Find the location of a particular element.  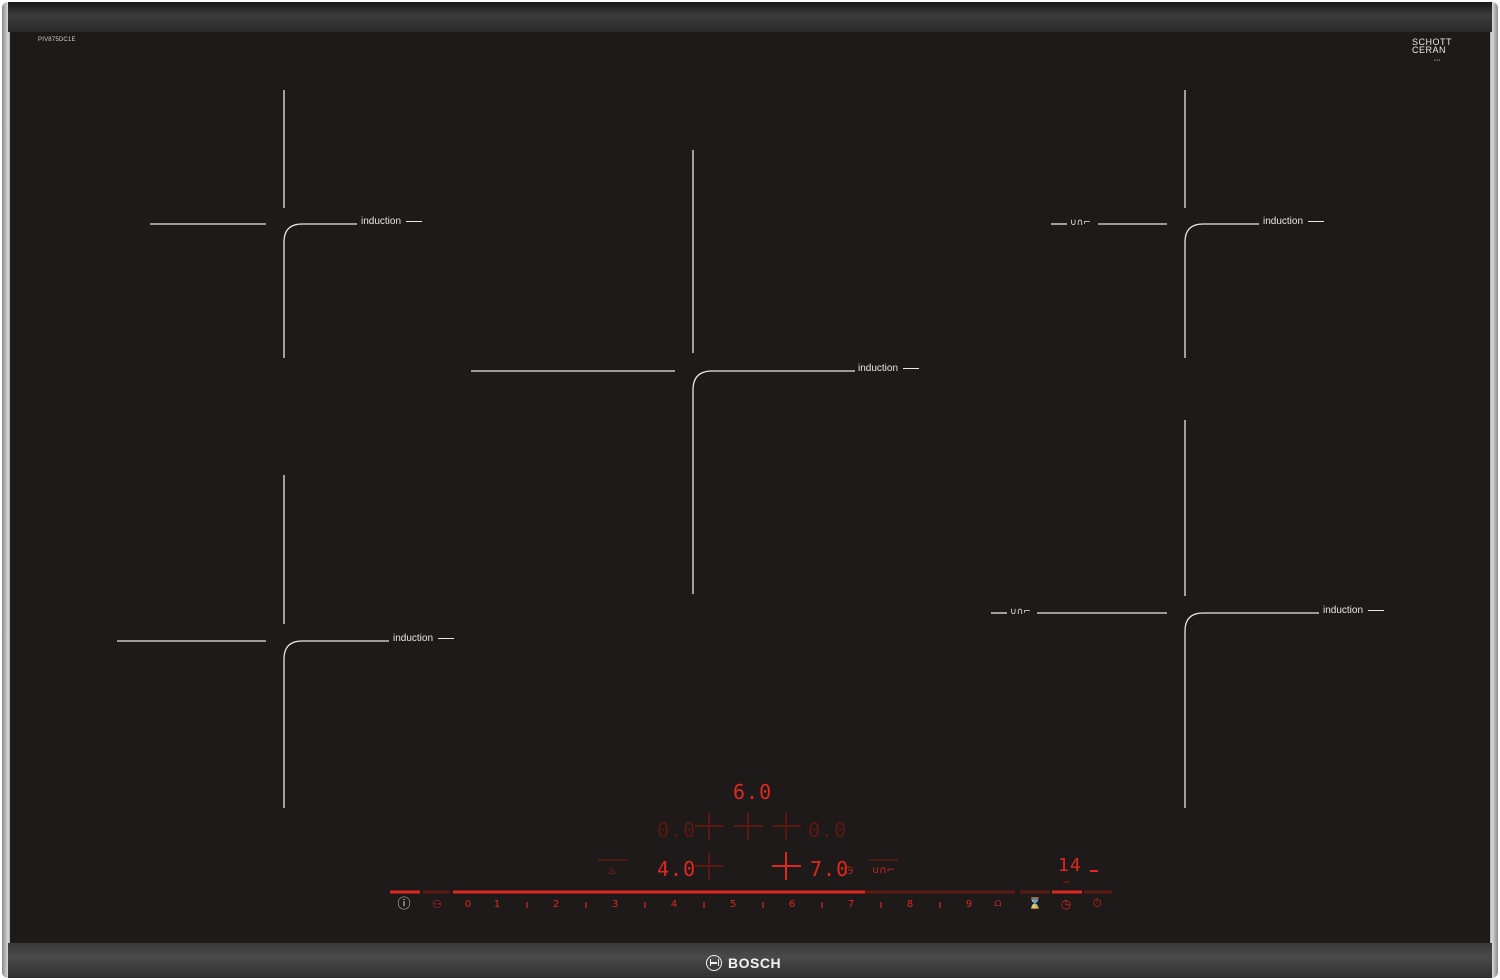

power-level-9: 9 is located at coordinates (969, 905).